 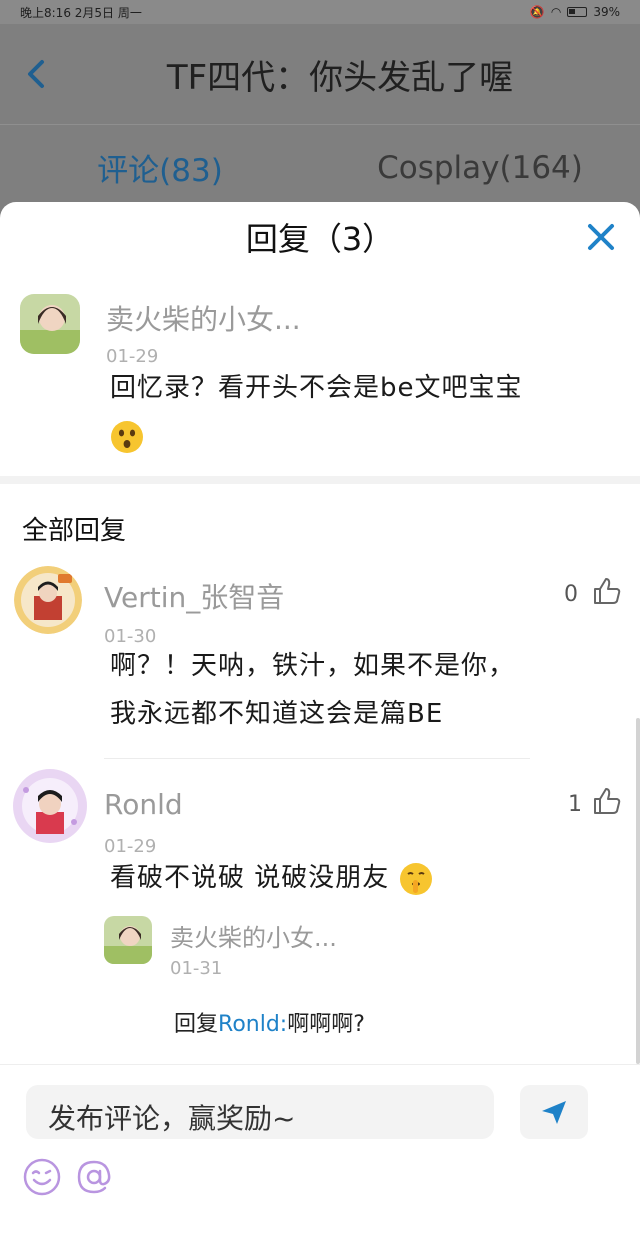 I want to click on send-button, so click(x=554, y=1112).